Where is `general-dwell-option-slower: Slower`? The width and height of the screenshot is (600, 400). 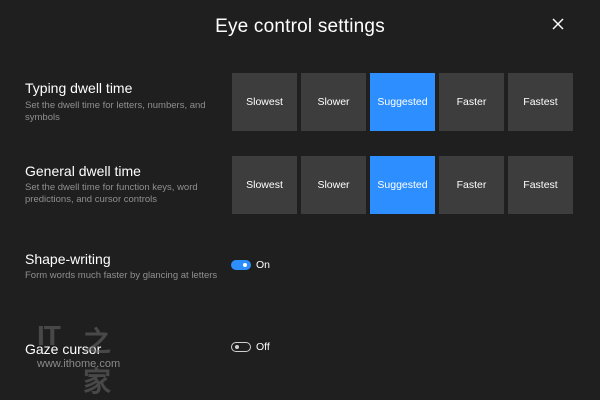 general-dwell-option-slower: Slower is located at coordinates (333, 185).